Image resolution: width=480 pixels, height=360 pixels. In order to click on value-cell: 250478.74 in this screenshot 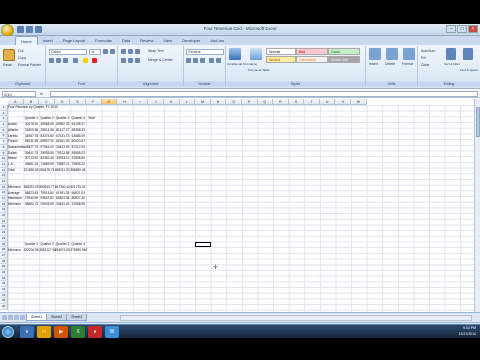, I will do `click(47, 171)`.